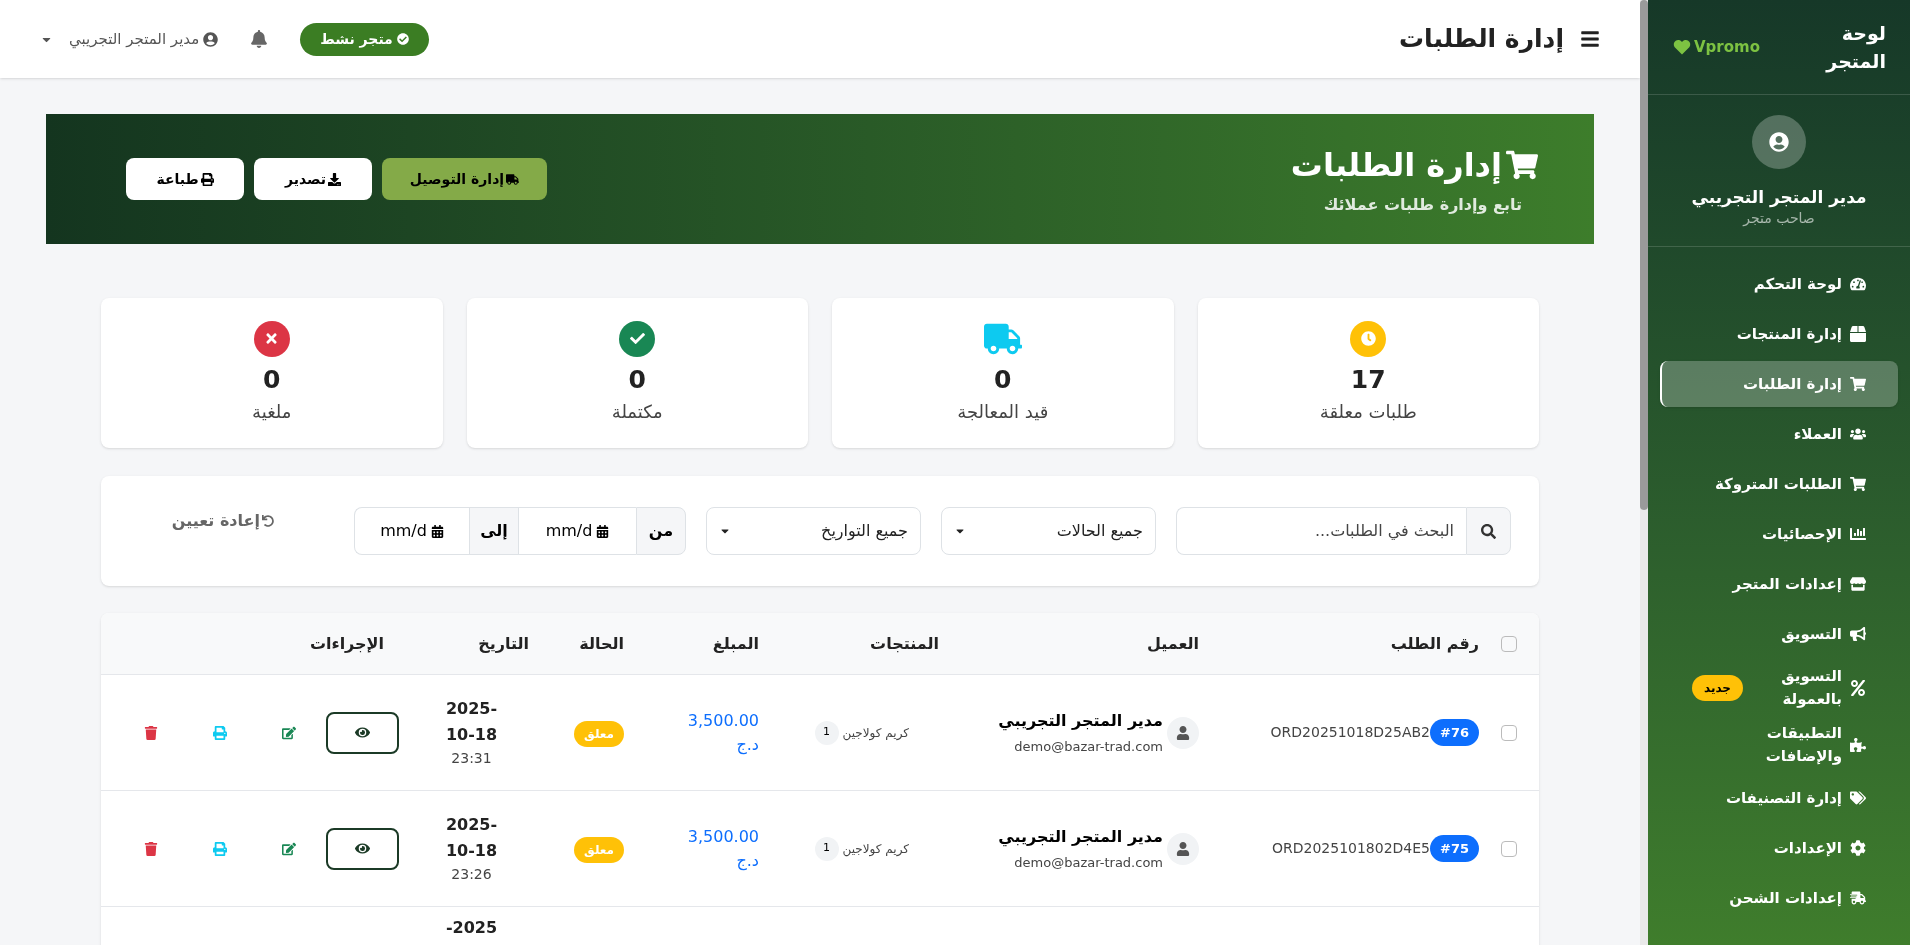  Describe the element at coordinates (1779, 334) in the screenshot. I see `sidebar-item: إدارة المنتجات` at that location.